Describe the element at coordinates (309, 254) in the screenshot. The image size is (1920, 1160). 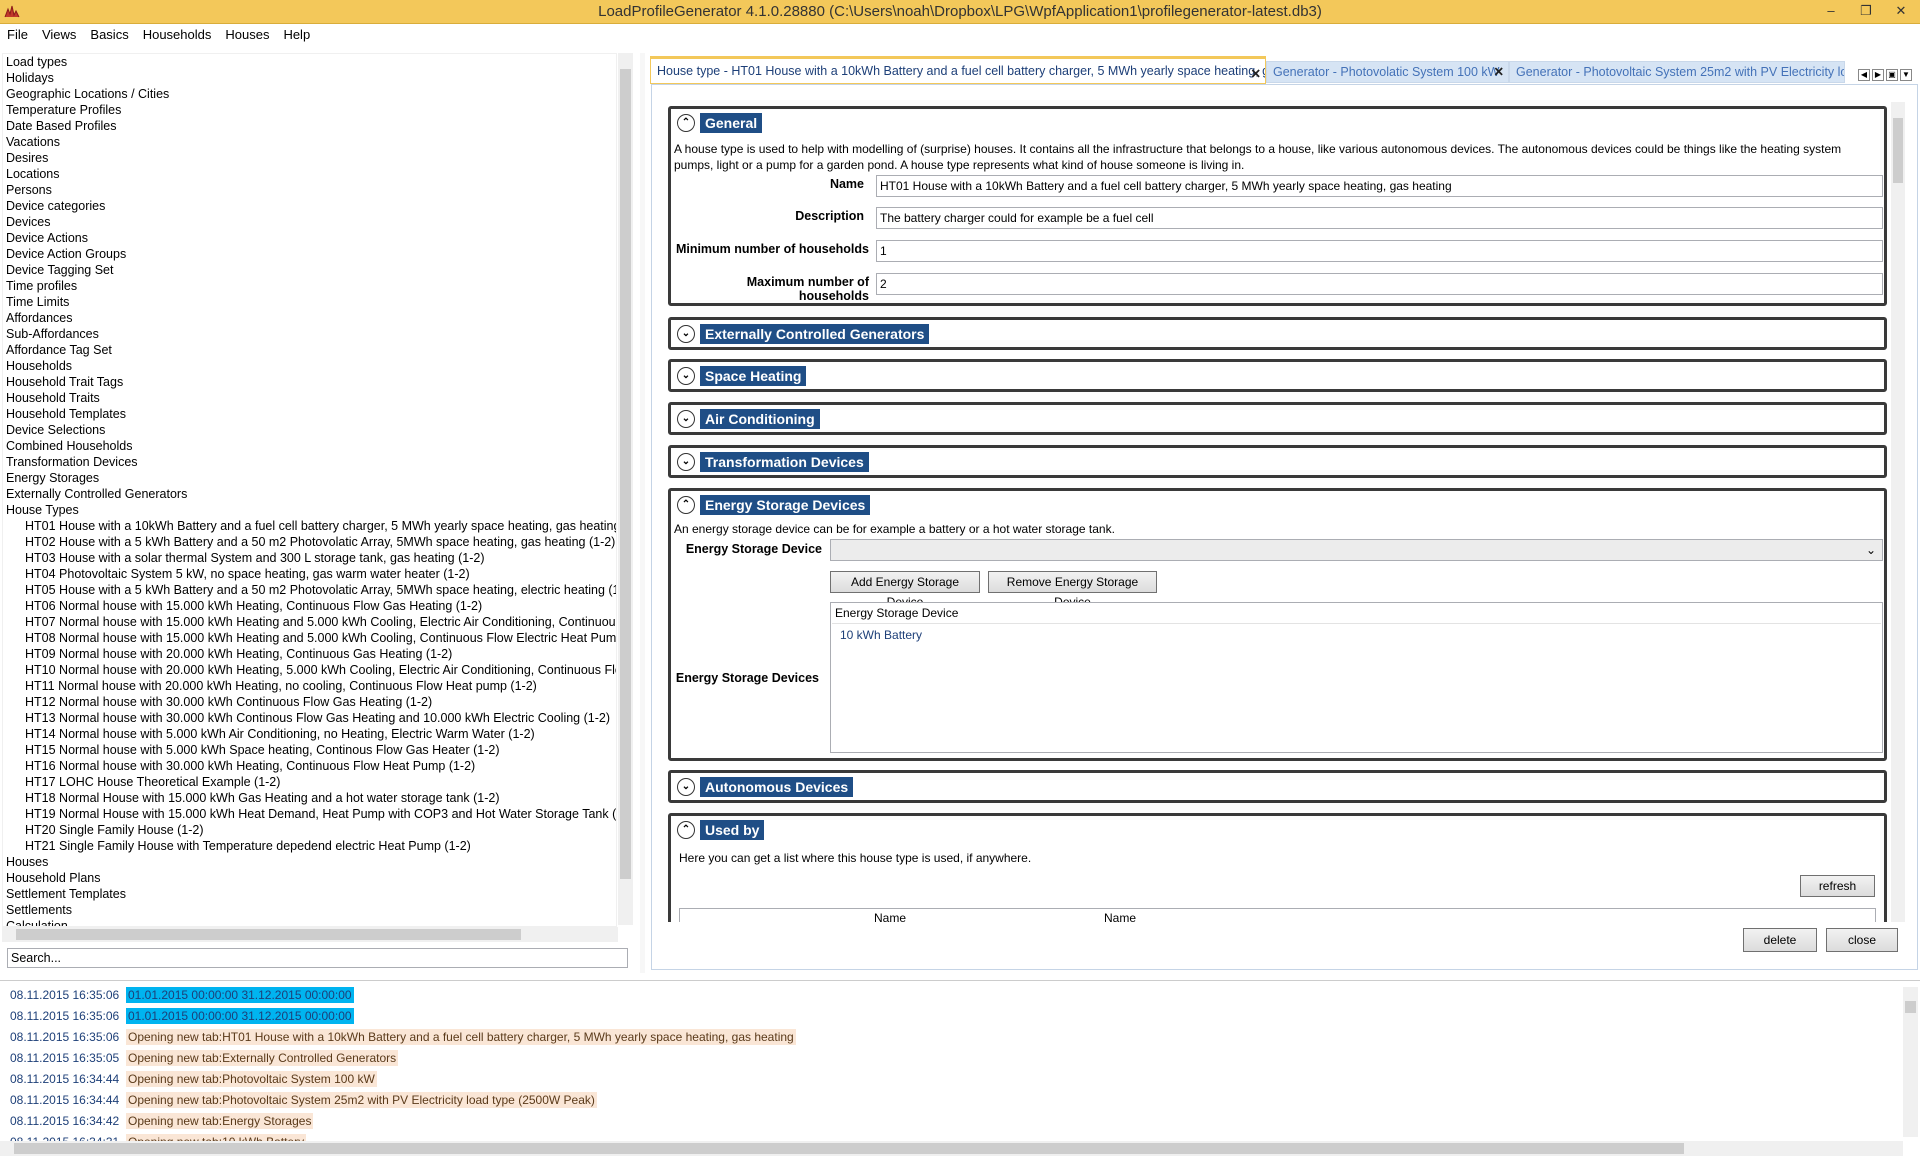
I see `tree-item-category: Device Action Groups` at that location.